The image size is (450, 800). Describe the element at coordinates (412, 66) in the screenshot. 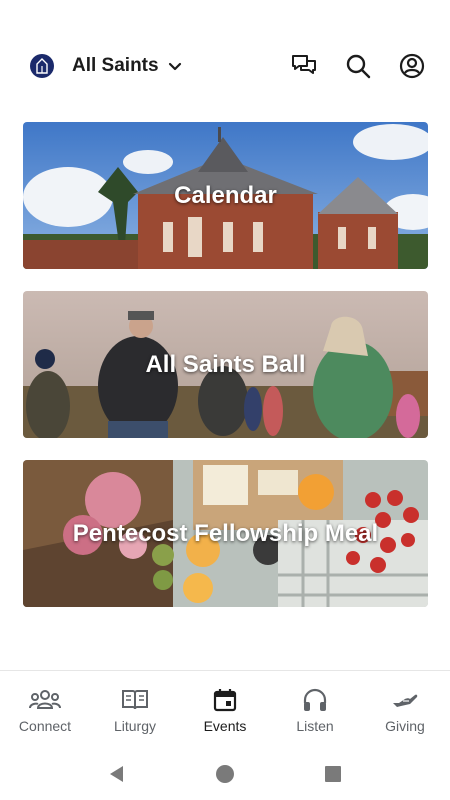

I see `account-icon` at that location.